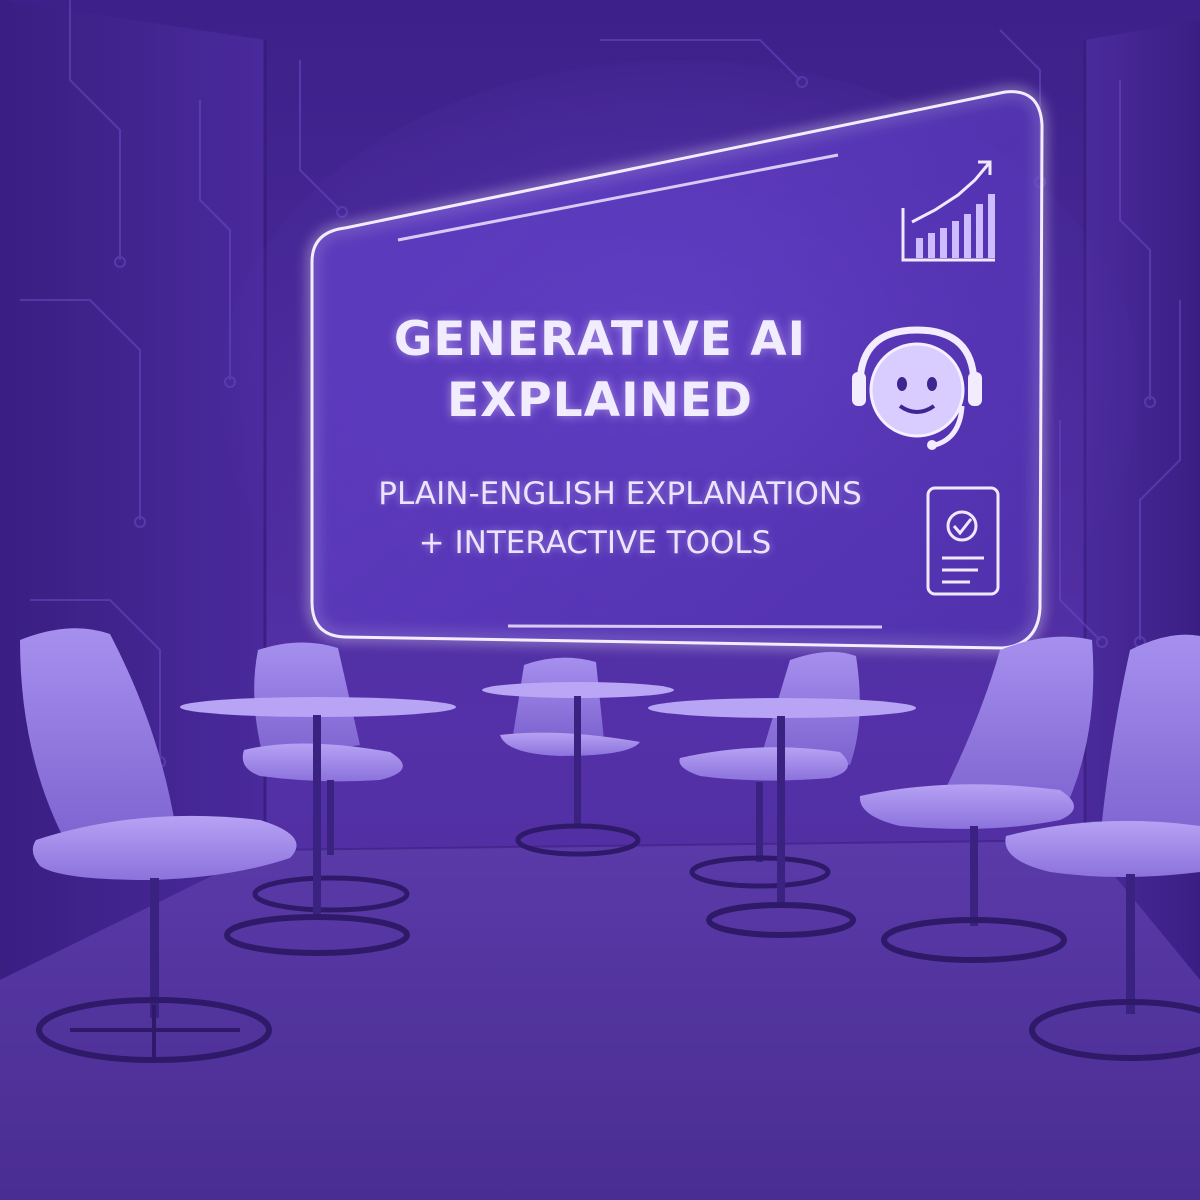 The image size is (1200, 1200). I want to click on title-line-1: GENERATIVE AI, so click(600, 339).